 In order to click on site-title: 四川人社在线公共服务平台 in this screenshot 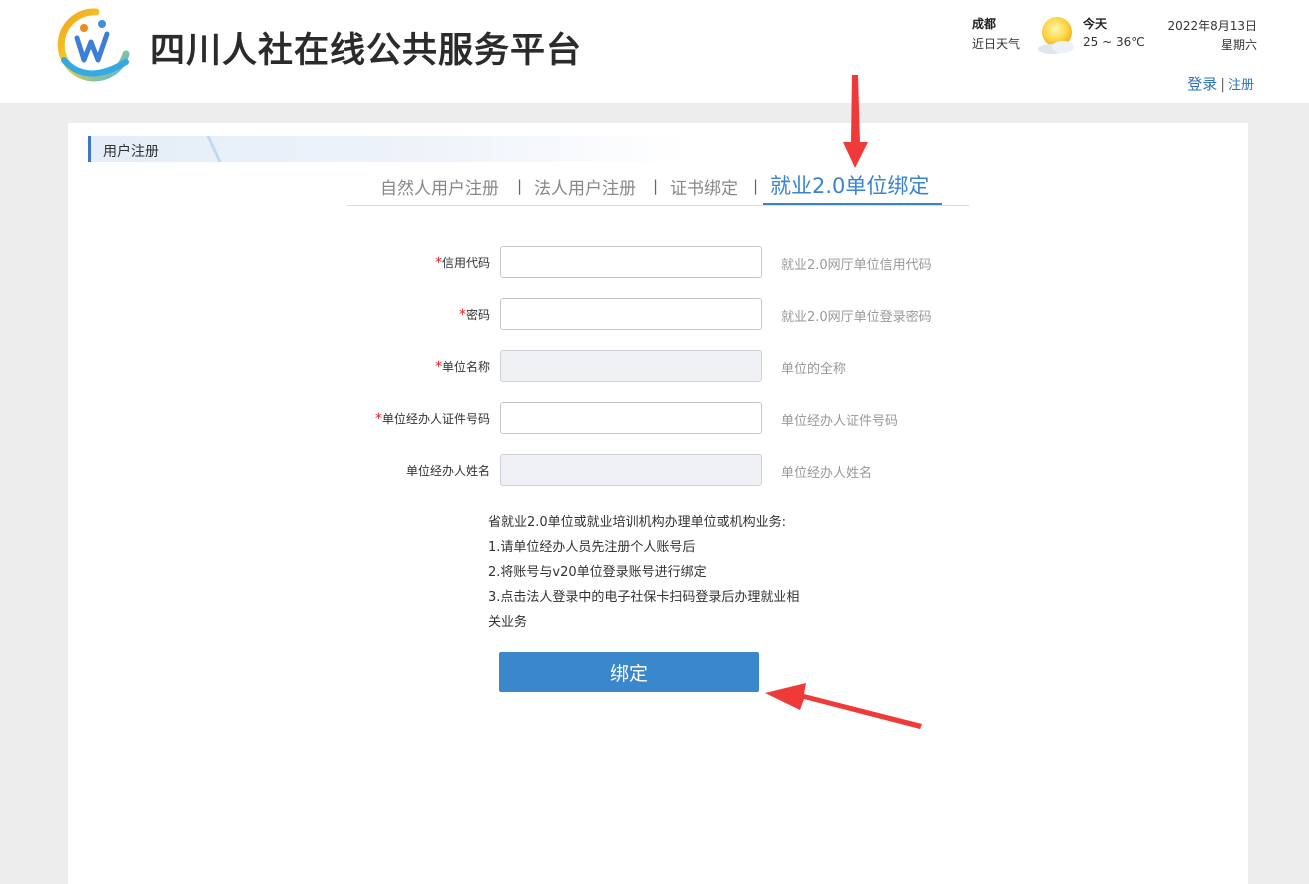, I will do `click(366, 51)`.